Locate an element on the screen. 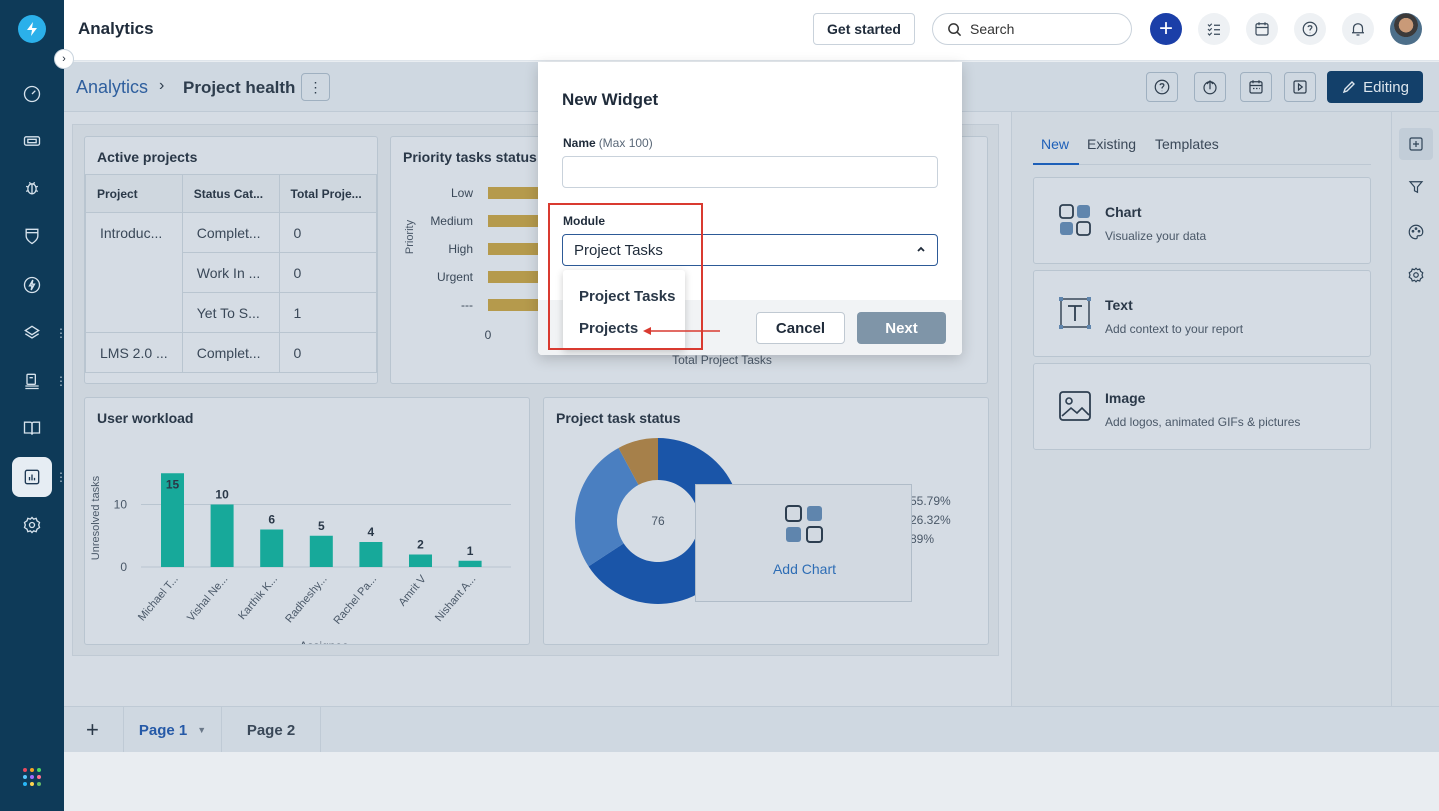  dialog-title: New Widget is located at coordinates (610, 99).